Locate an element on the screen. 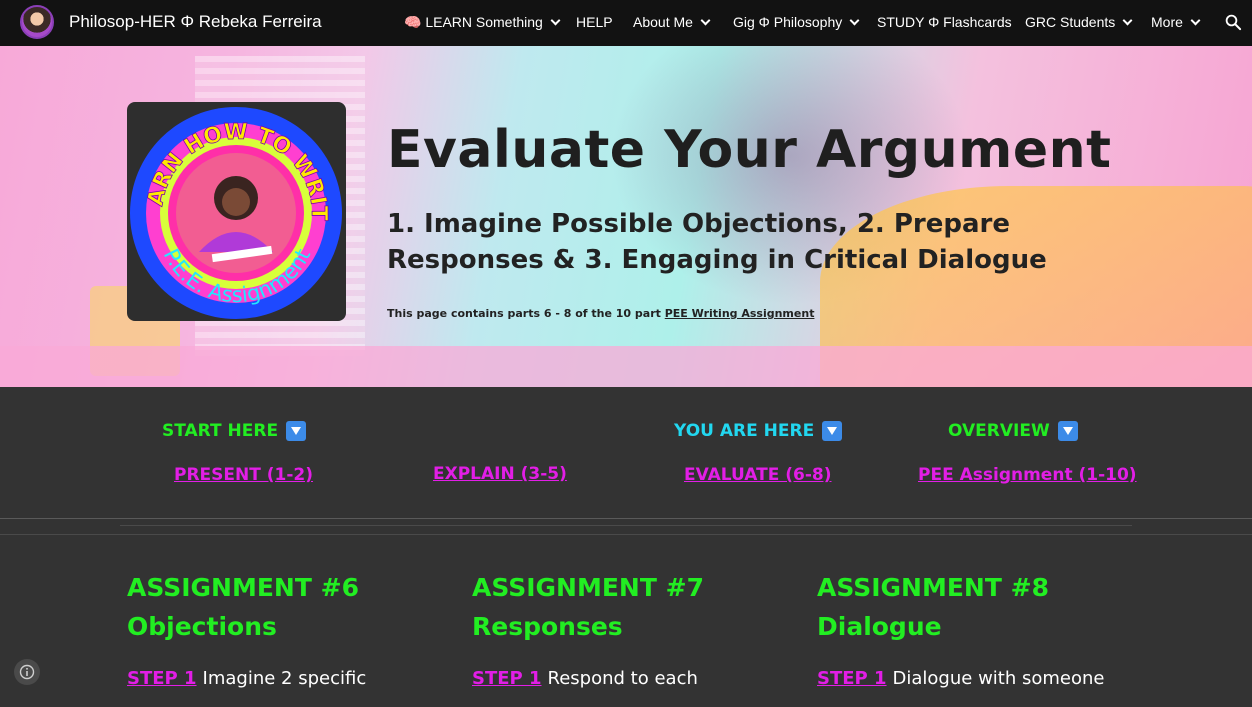  you-are-here-text: YOU ARE HERE is located at coordinates (744, 431).